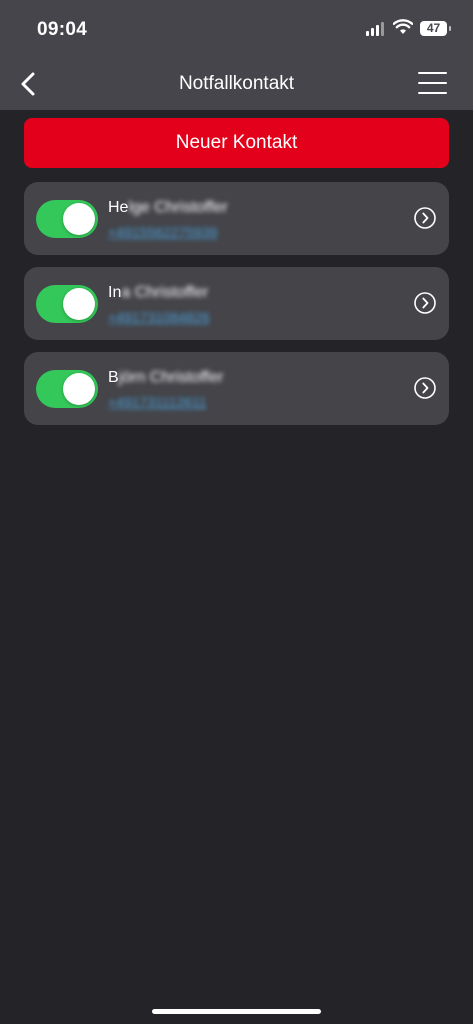  What do you see at coordinates (435, 28) in the screenshot?
I see `battery-icon: 47` at bounding box center [435, 28].